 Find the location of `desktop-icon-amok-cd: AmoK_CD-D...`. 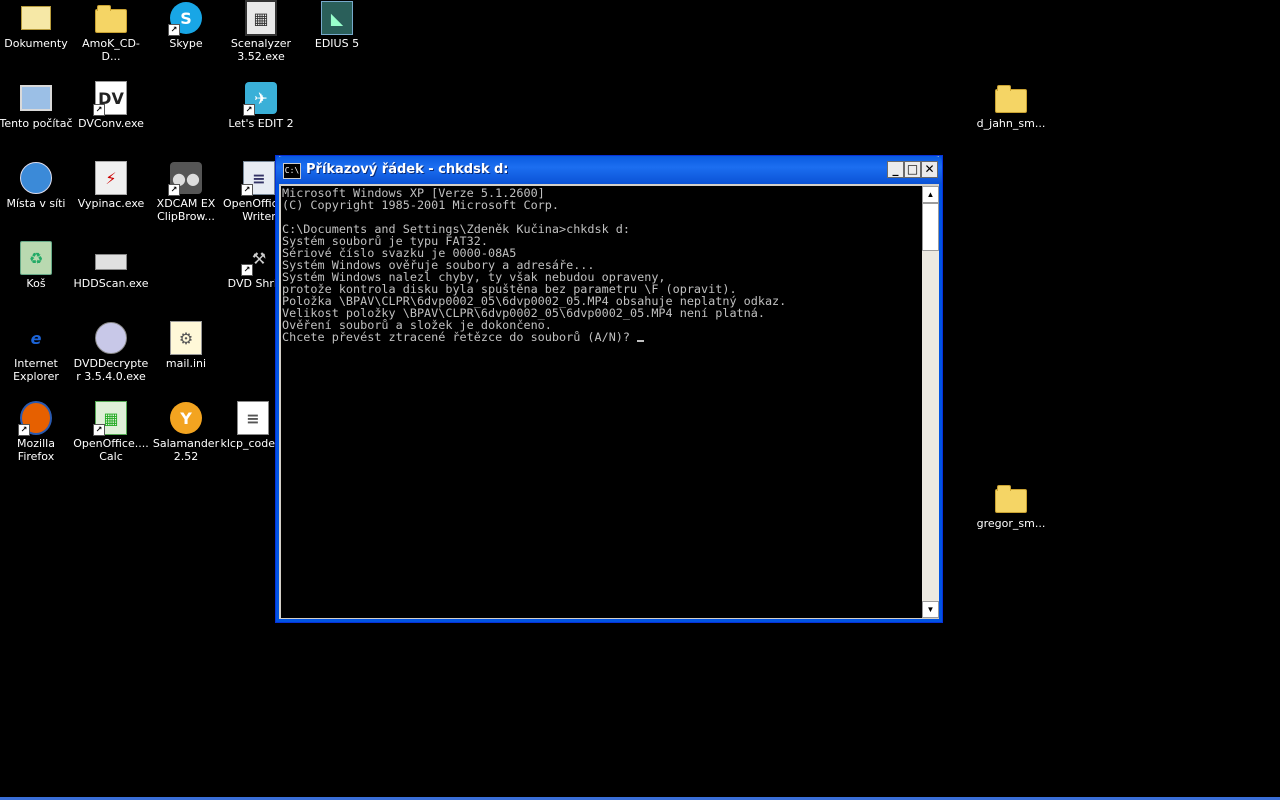

desktop-icon-amok-cd: AmoK_CD-D... is located at coordinates (111, 32).